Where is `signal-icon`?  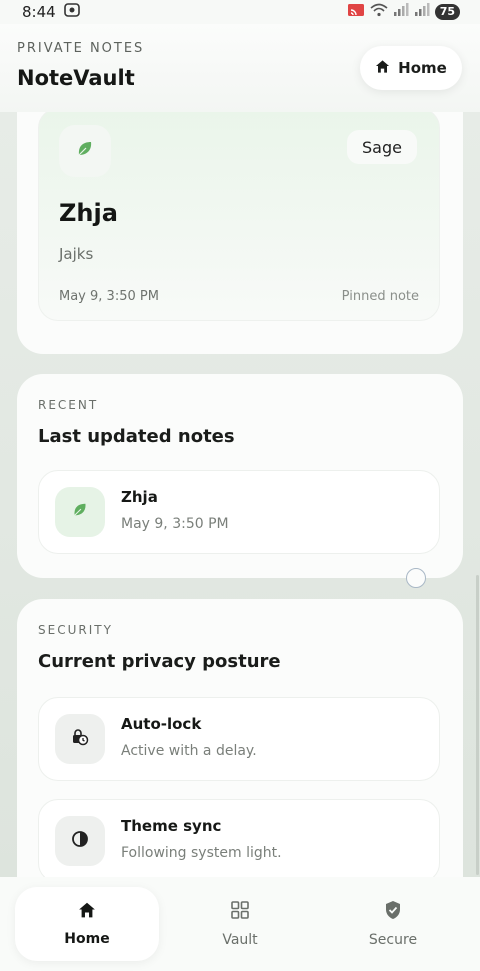
signal-icon is located at coordinates (401, 12).